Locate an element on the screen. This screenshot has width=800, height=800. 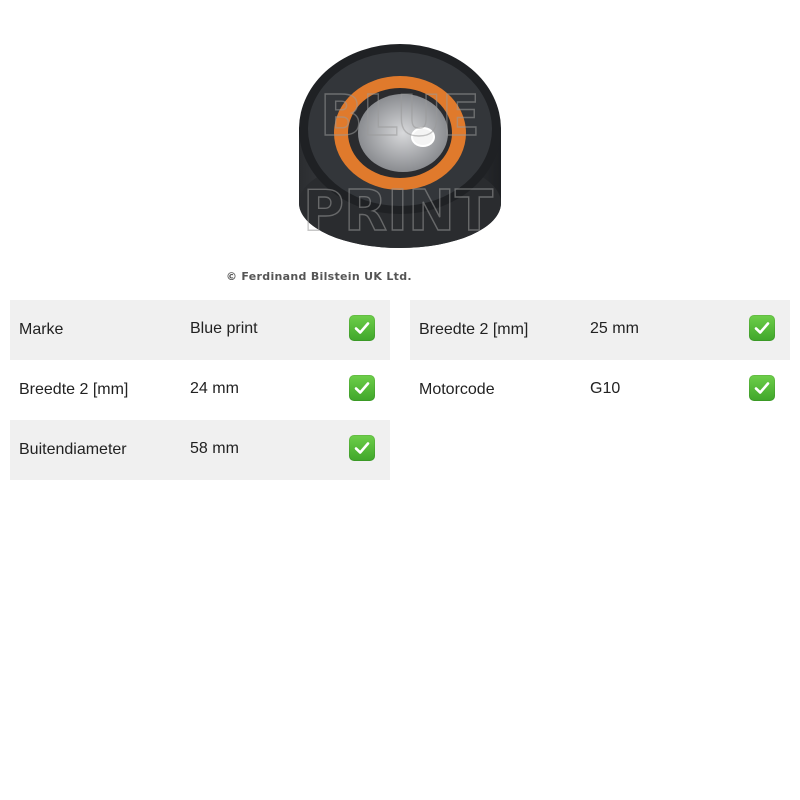
product-image: BLUE PRINT is located at coordinates (400, 157).